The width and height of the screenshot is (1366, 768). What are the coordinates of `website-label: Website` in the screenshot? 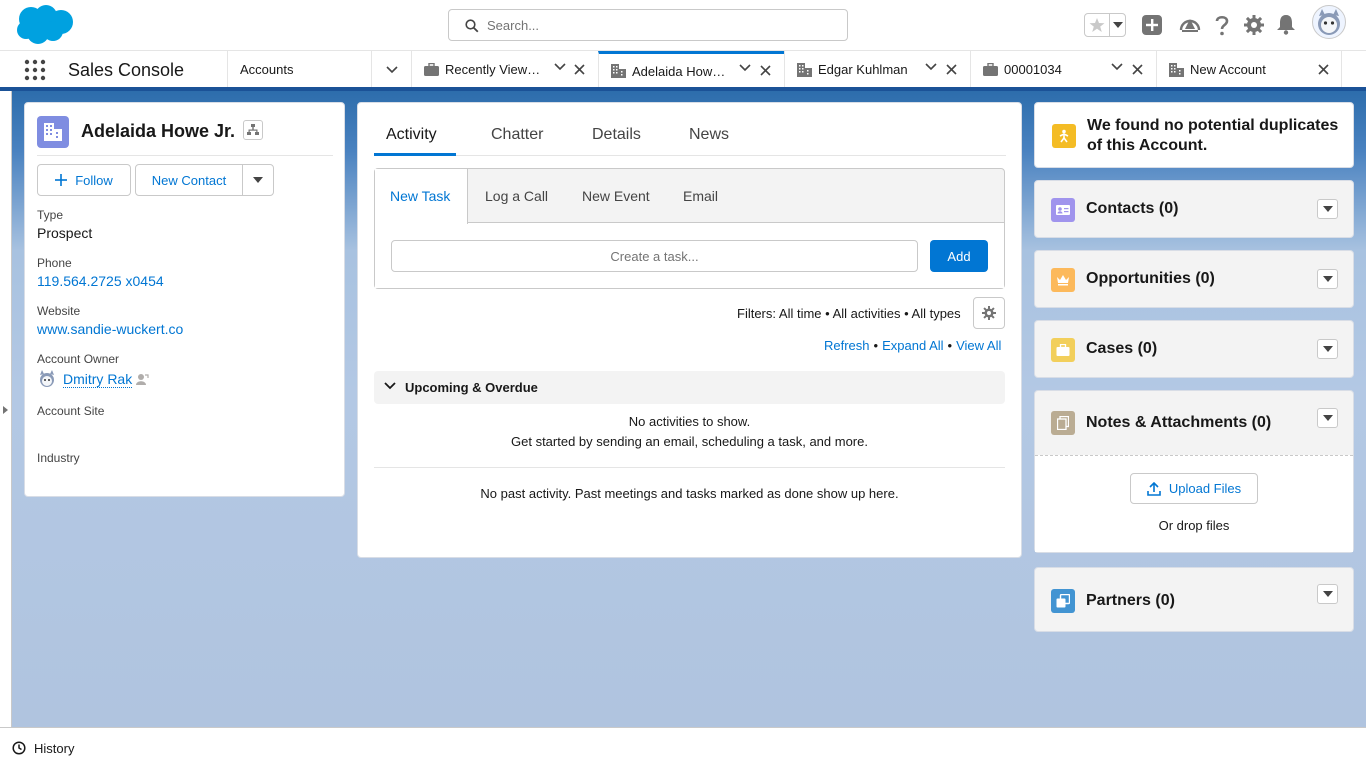 It's located at (59, 311).